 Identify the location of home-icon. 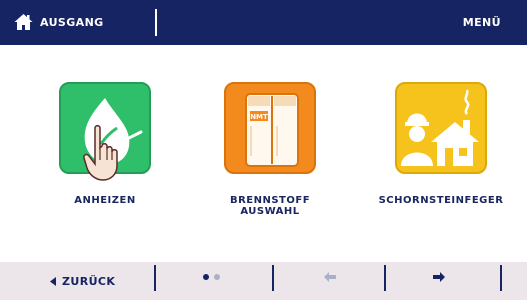
(23, 22).